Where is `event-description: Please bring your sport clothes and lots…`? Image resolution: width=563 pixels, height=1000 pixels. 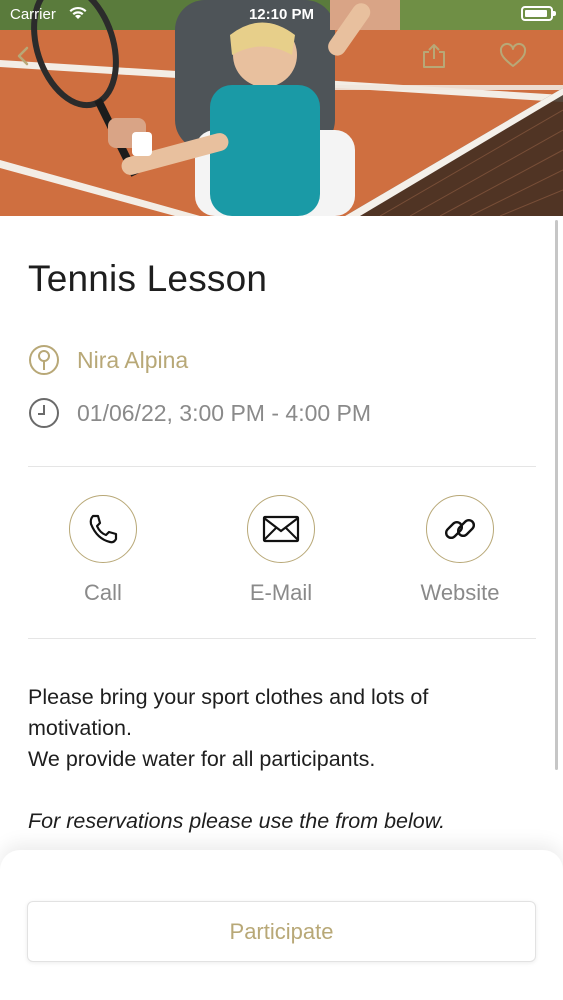 event-description: Please bring your sport clothes and lots… is located at coordinates (283, 759).